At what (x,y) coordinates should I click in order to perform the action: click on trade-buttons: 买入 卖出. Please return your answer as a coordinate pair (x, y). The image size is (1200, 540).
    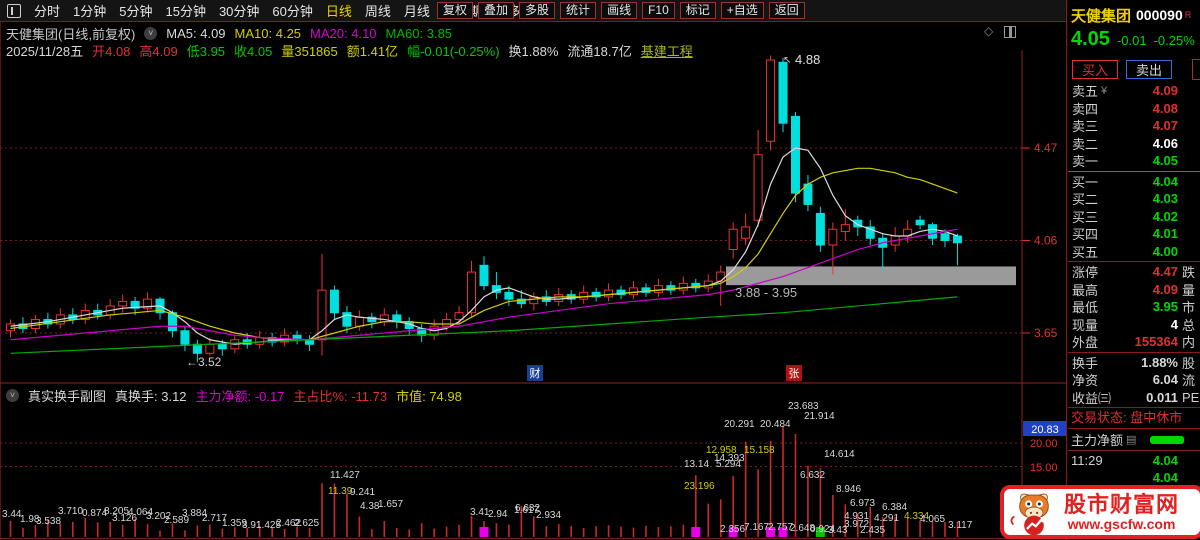
    Looking at the image, I should click on (1134, 69).